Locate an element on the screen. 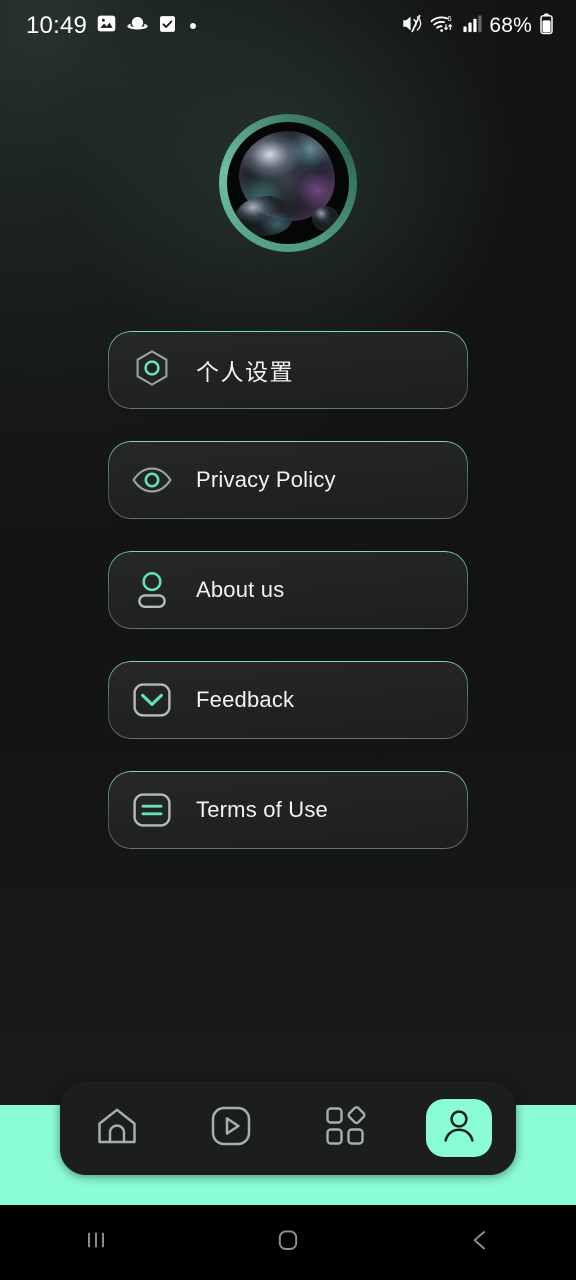 The image size is (576, 1280). android-system-nav is located at coordinates (288, 1242).